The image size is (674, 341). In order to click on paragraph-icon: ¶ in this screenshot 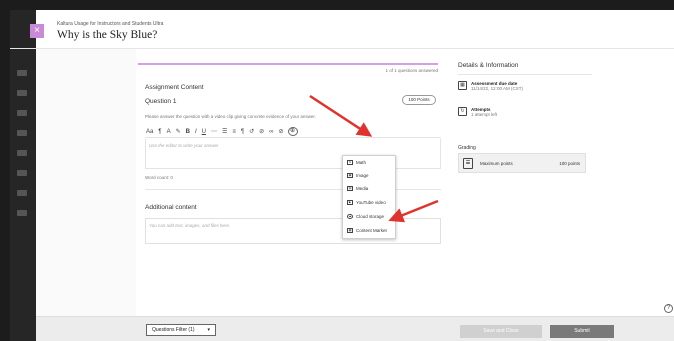, I will do `click(159, 132)`.